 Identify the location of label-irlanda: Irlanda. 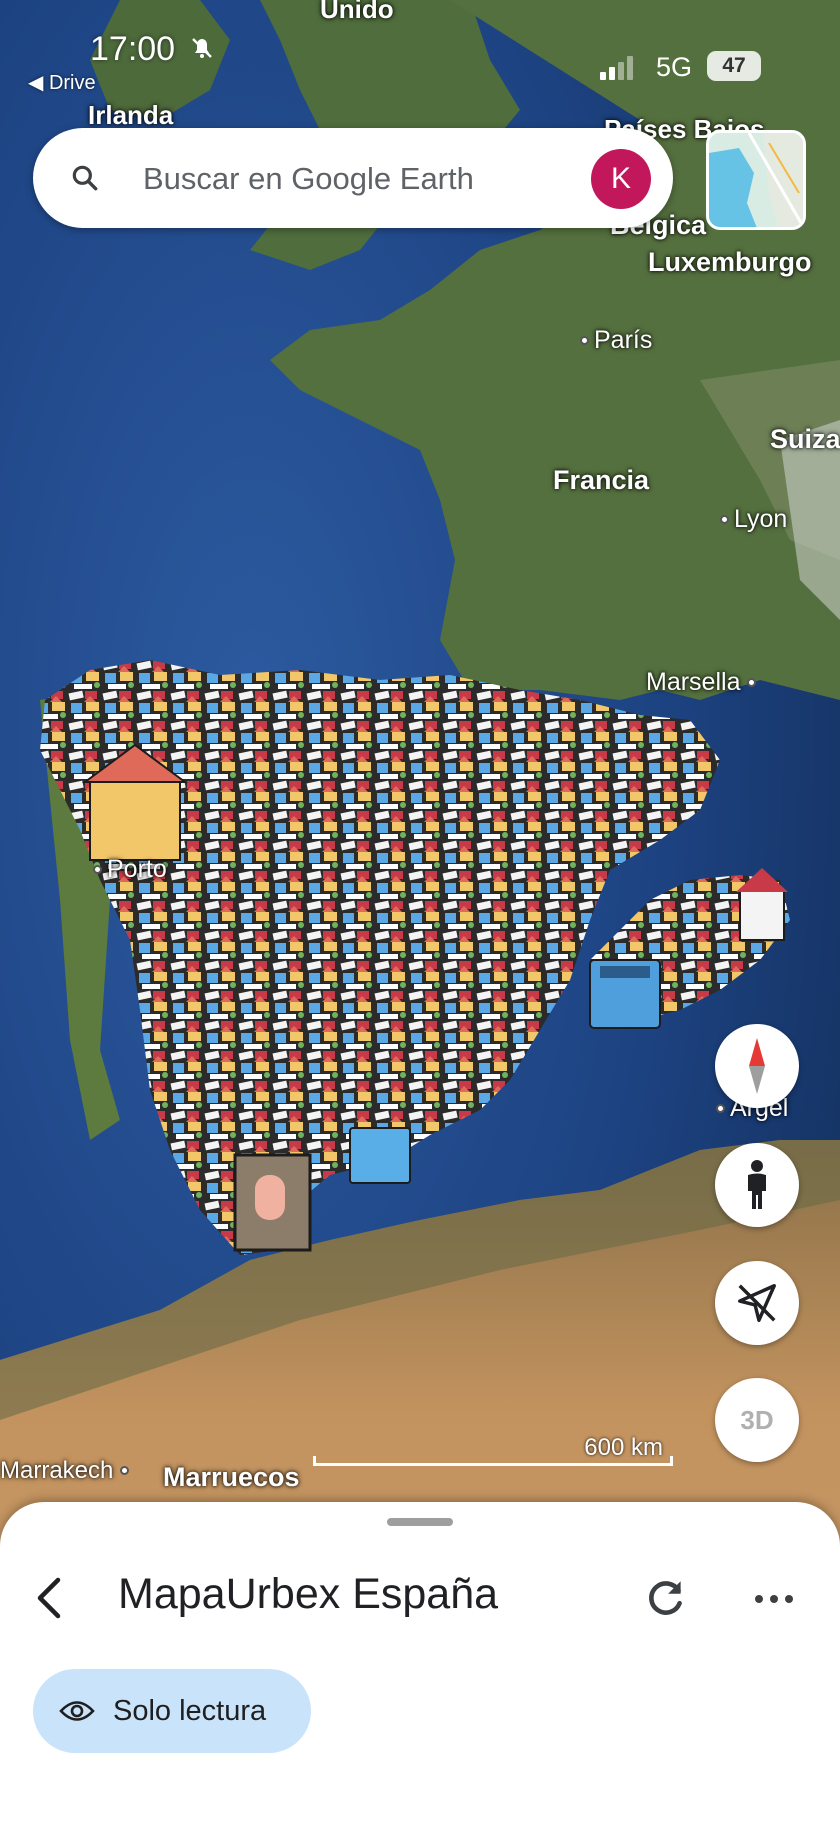
(131, 115).